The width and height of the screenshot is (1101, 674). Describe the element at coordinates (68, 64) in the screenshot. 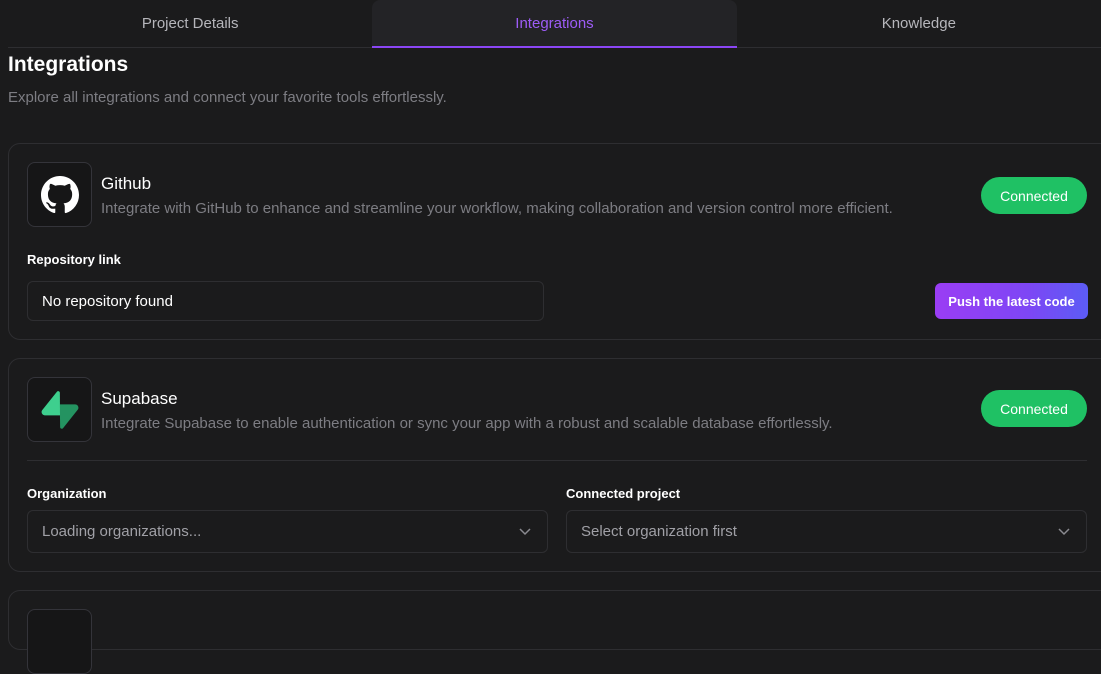

I see `page-title: Integrations` at that location.